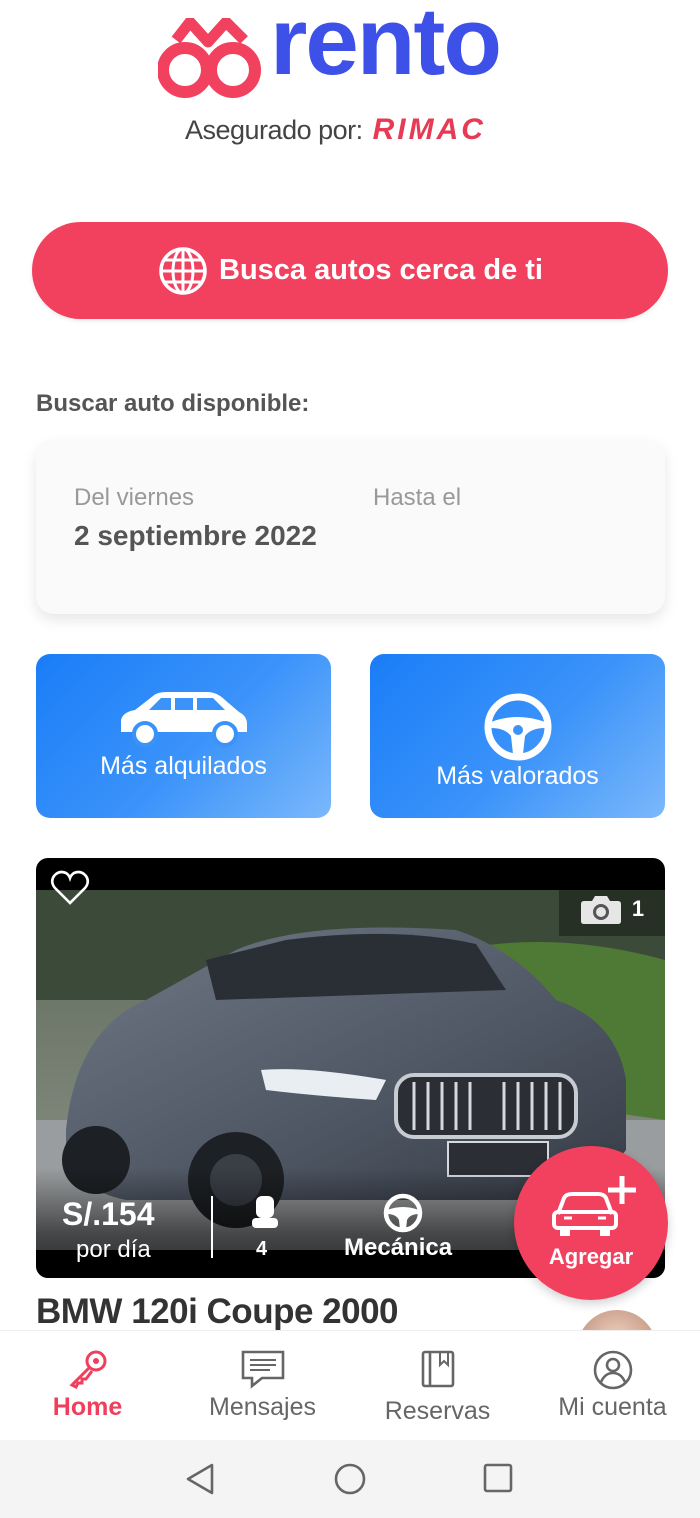  I want to click on key-icon, so click(87, 1369).